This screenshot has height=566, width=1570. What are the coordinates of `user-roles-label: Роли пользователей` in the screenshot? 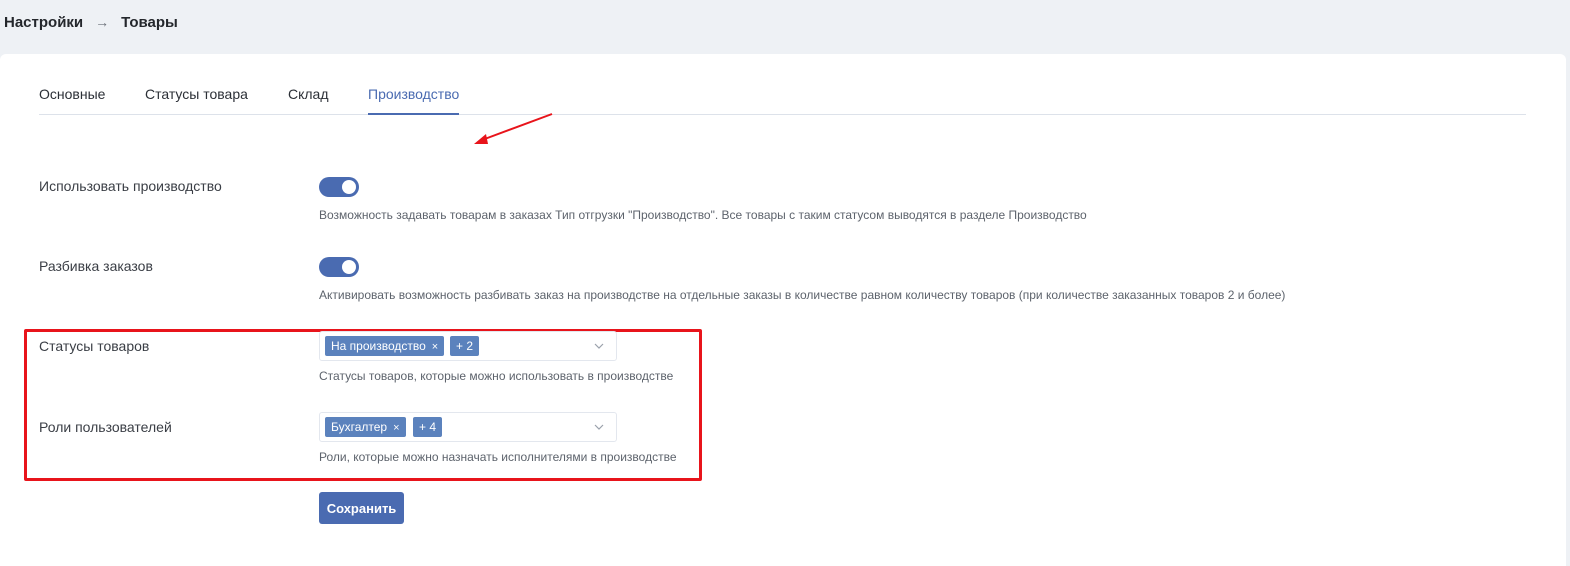 It's located at (105, 427).